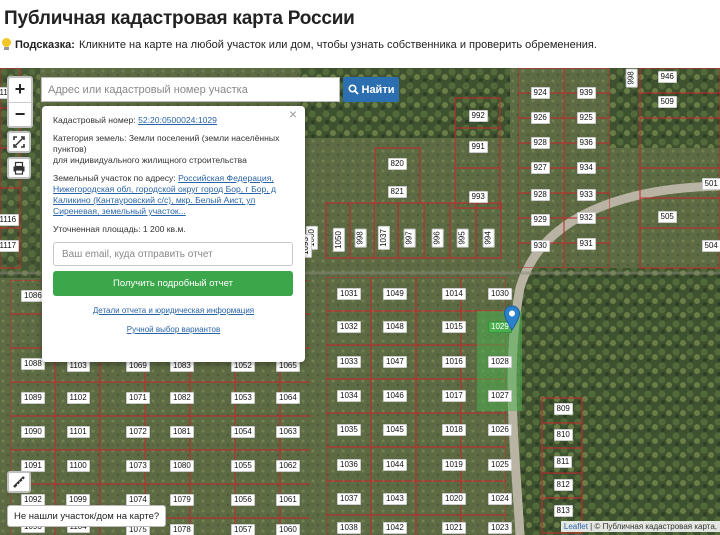 This screenshot has width=720, height=535. Describe the element at coordinates (586, 93) in the screenshot. I see `plot-label: 939` at that location.